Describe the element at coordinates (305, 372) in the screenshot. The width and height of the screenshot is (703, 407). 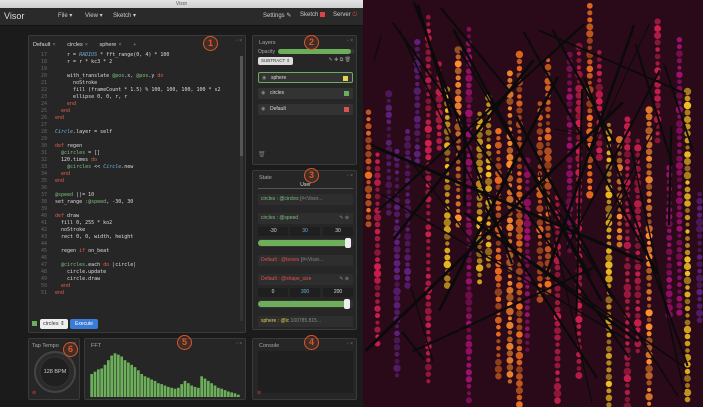
I see `console-output` at that location.